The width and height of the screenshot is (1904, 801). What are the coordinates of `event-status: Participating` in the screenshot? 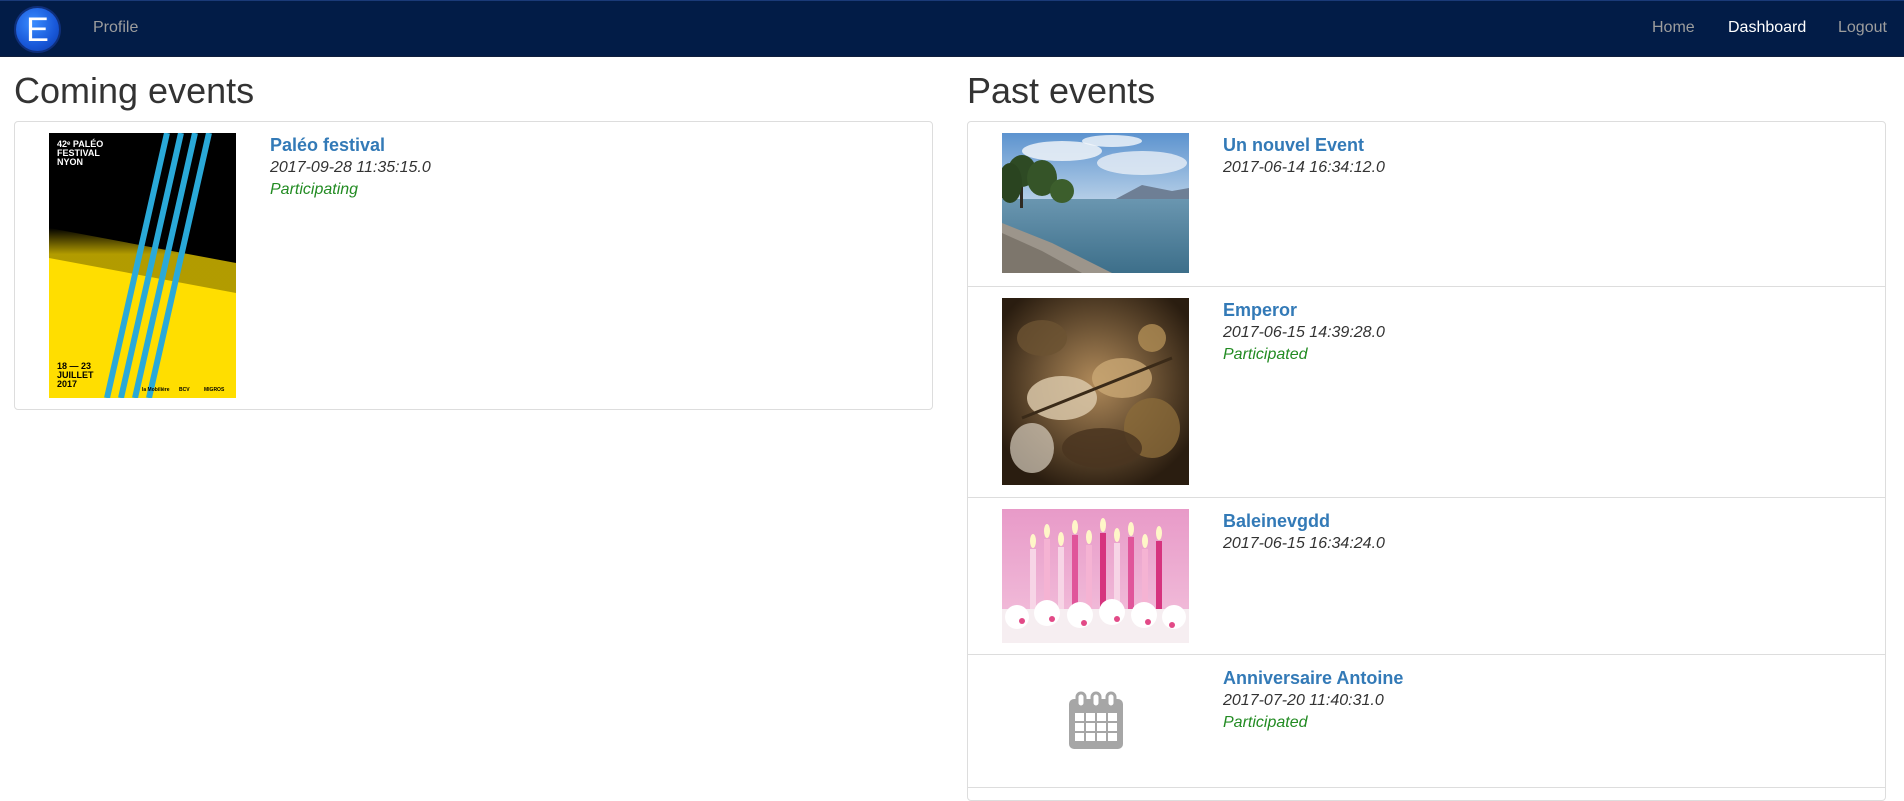 It's located at (314, 189).